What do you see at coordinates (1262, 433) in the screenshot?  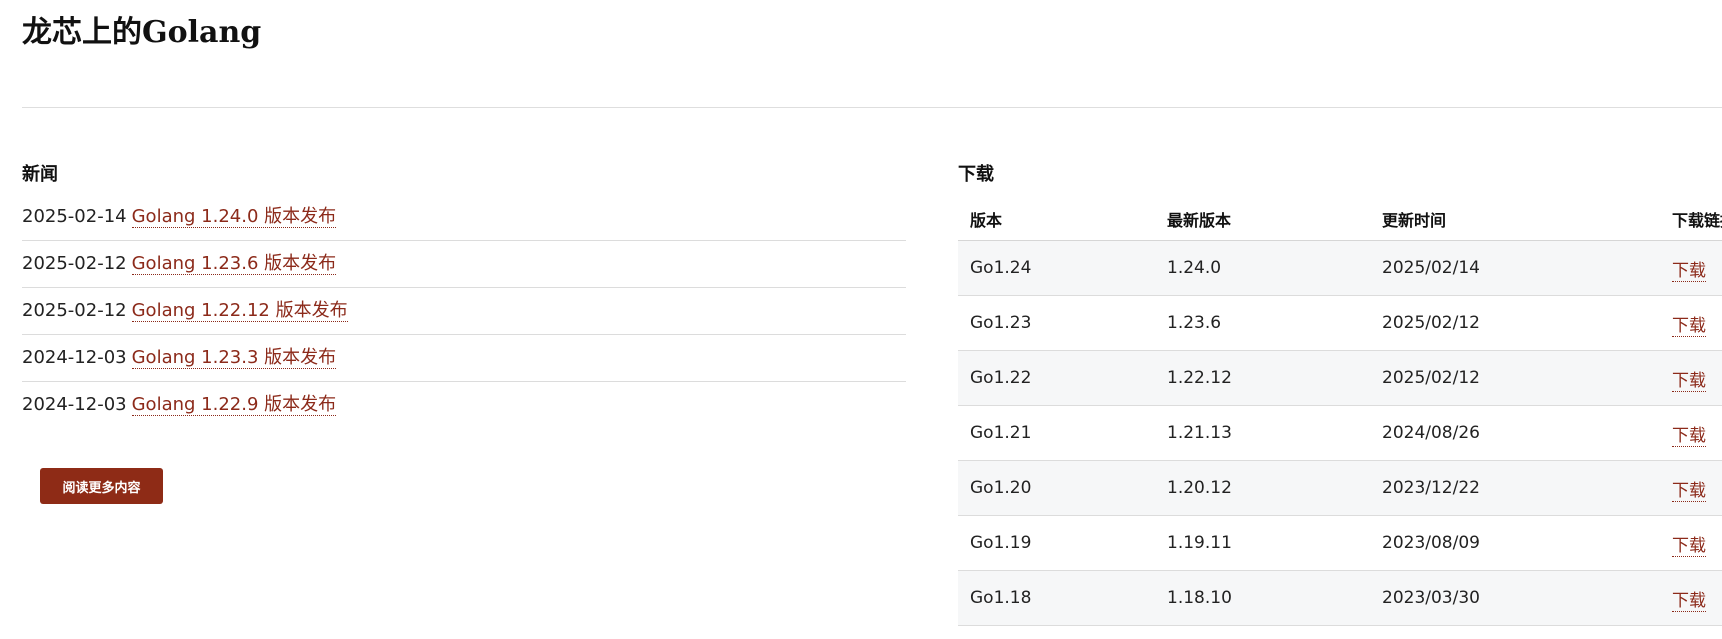 I see `latest-version-cell: 1.21.13` at bounding box center [1262, 433].